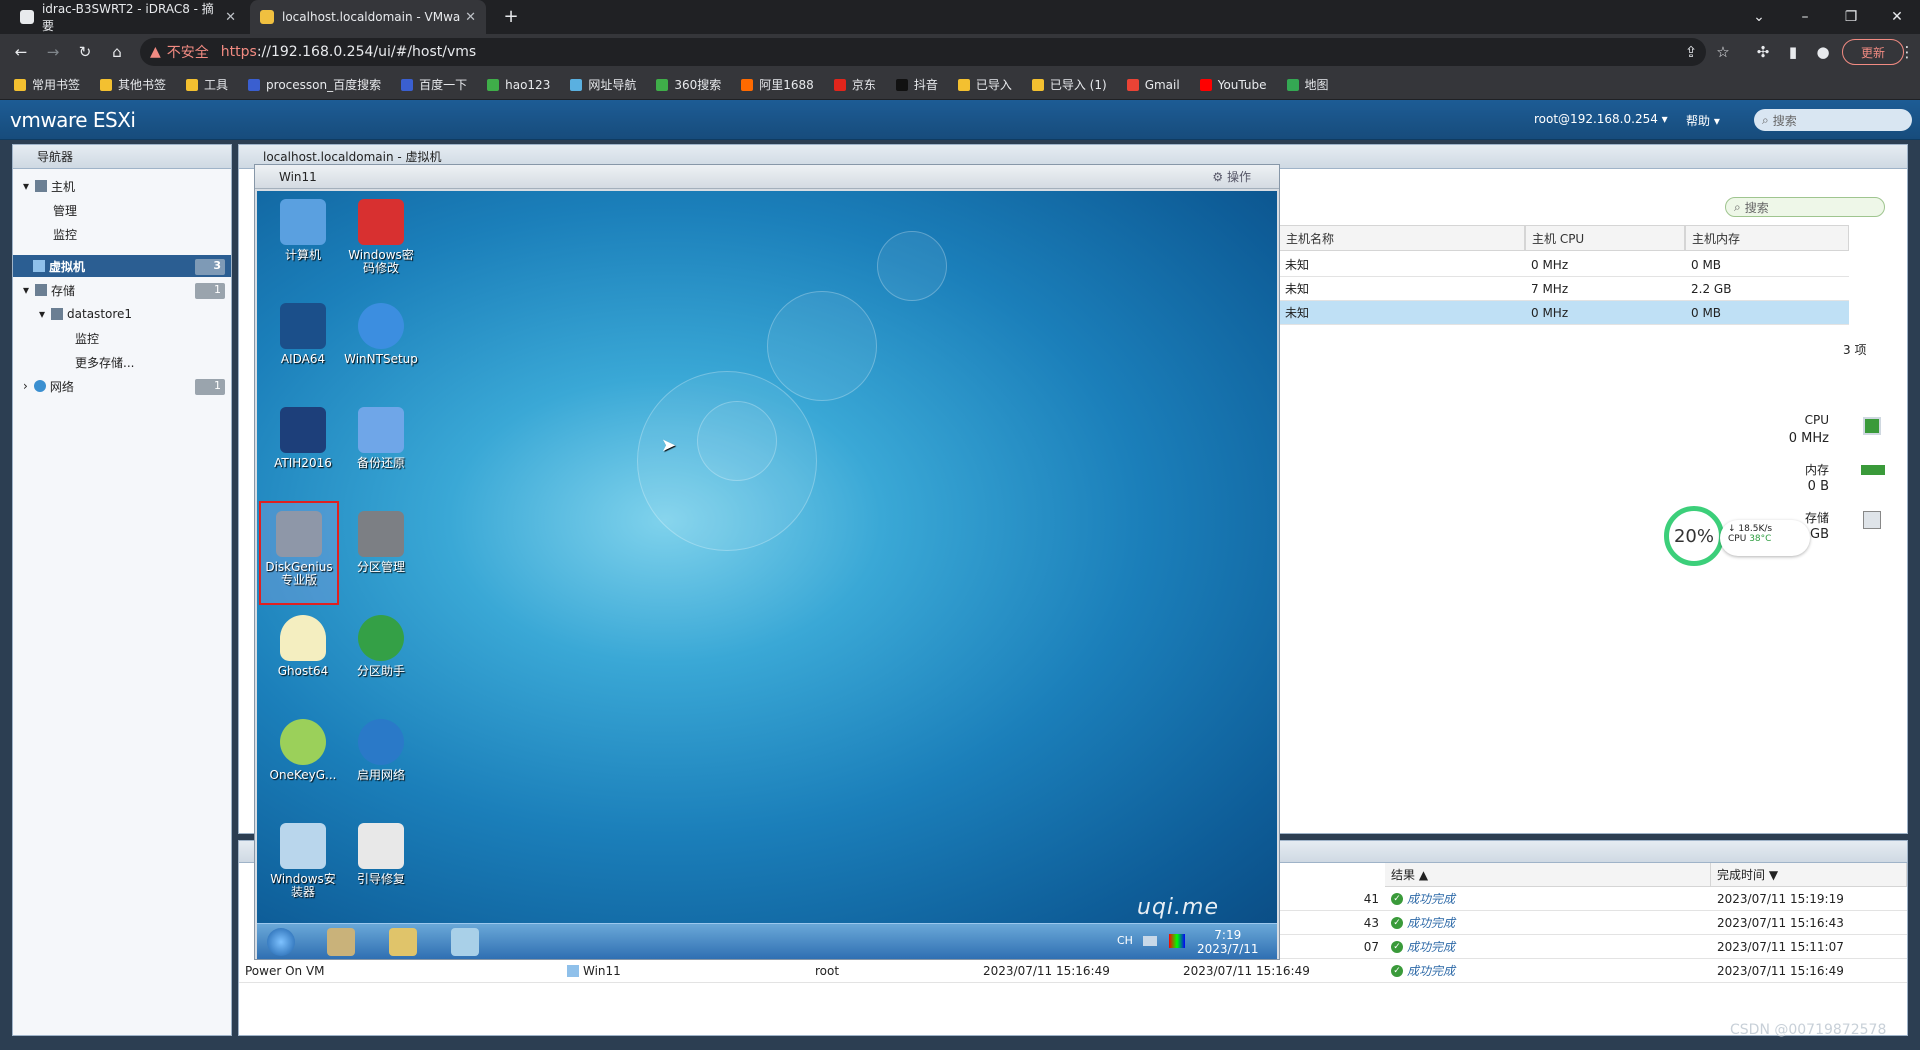 This screenshot has width=1920, height=1050. Describe the element at coordinates (685, 971) in the screenshot. I see `task-target: Win11` at that location.